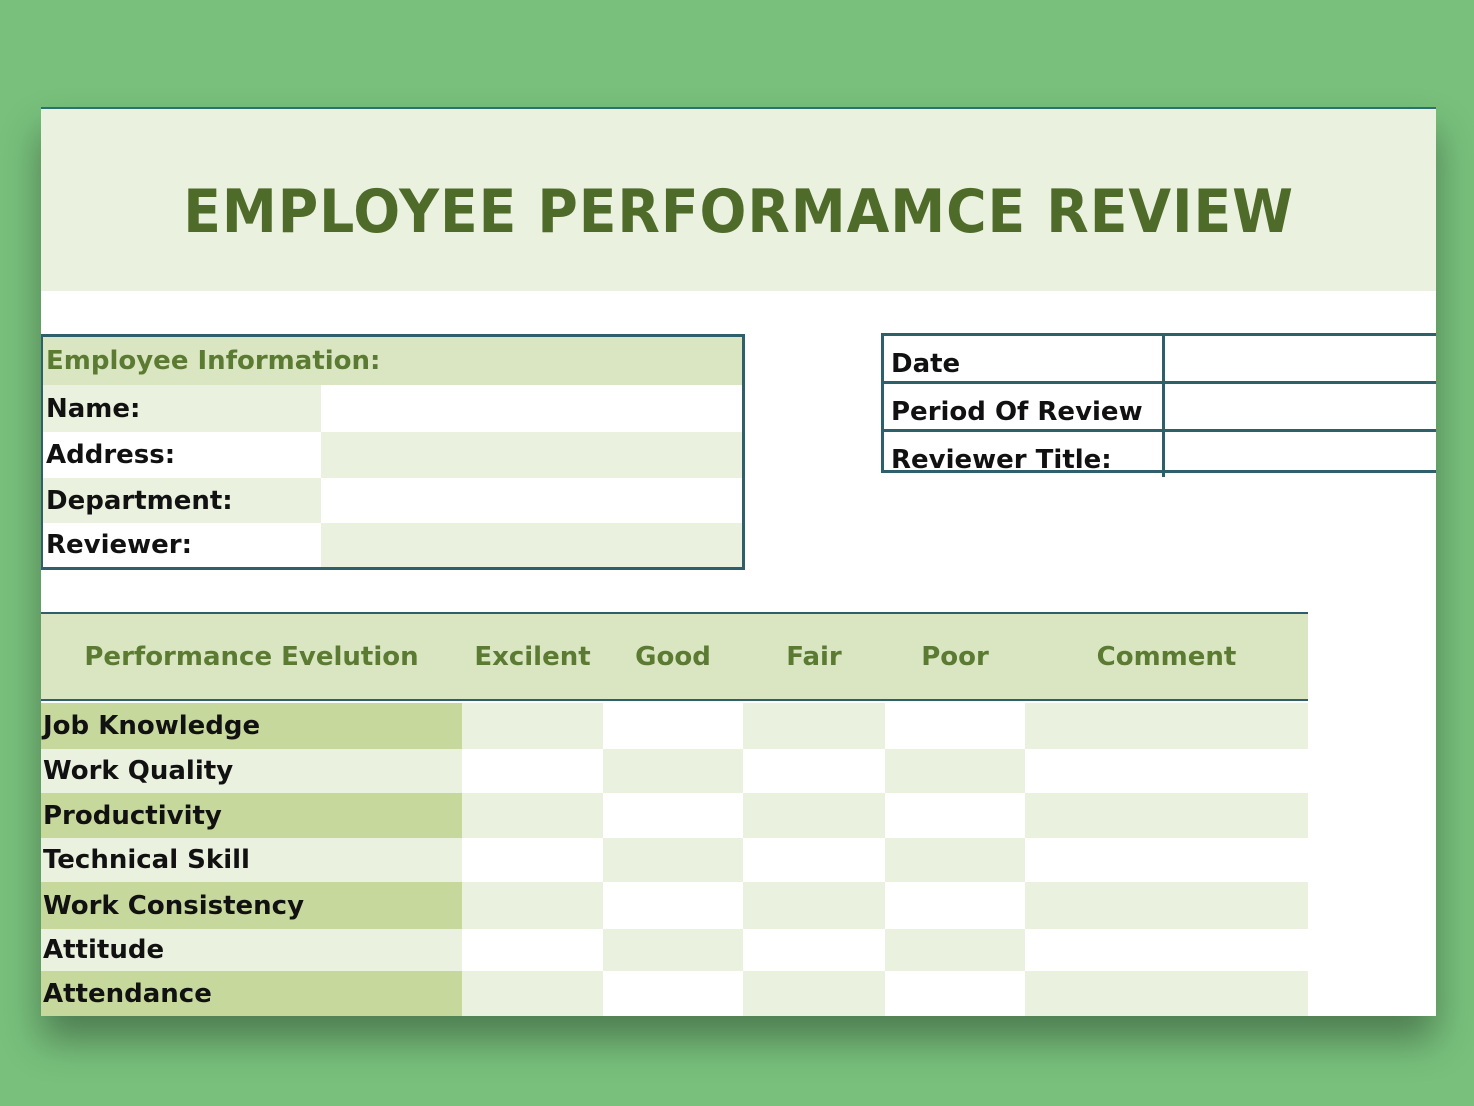 Image resolution: width=1474 pixels, height=1106 pixels. I want to click on address-field, so click(531, 455).